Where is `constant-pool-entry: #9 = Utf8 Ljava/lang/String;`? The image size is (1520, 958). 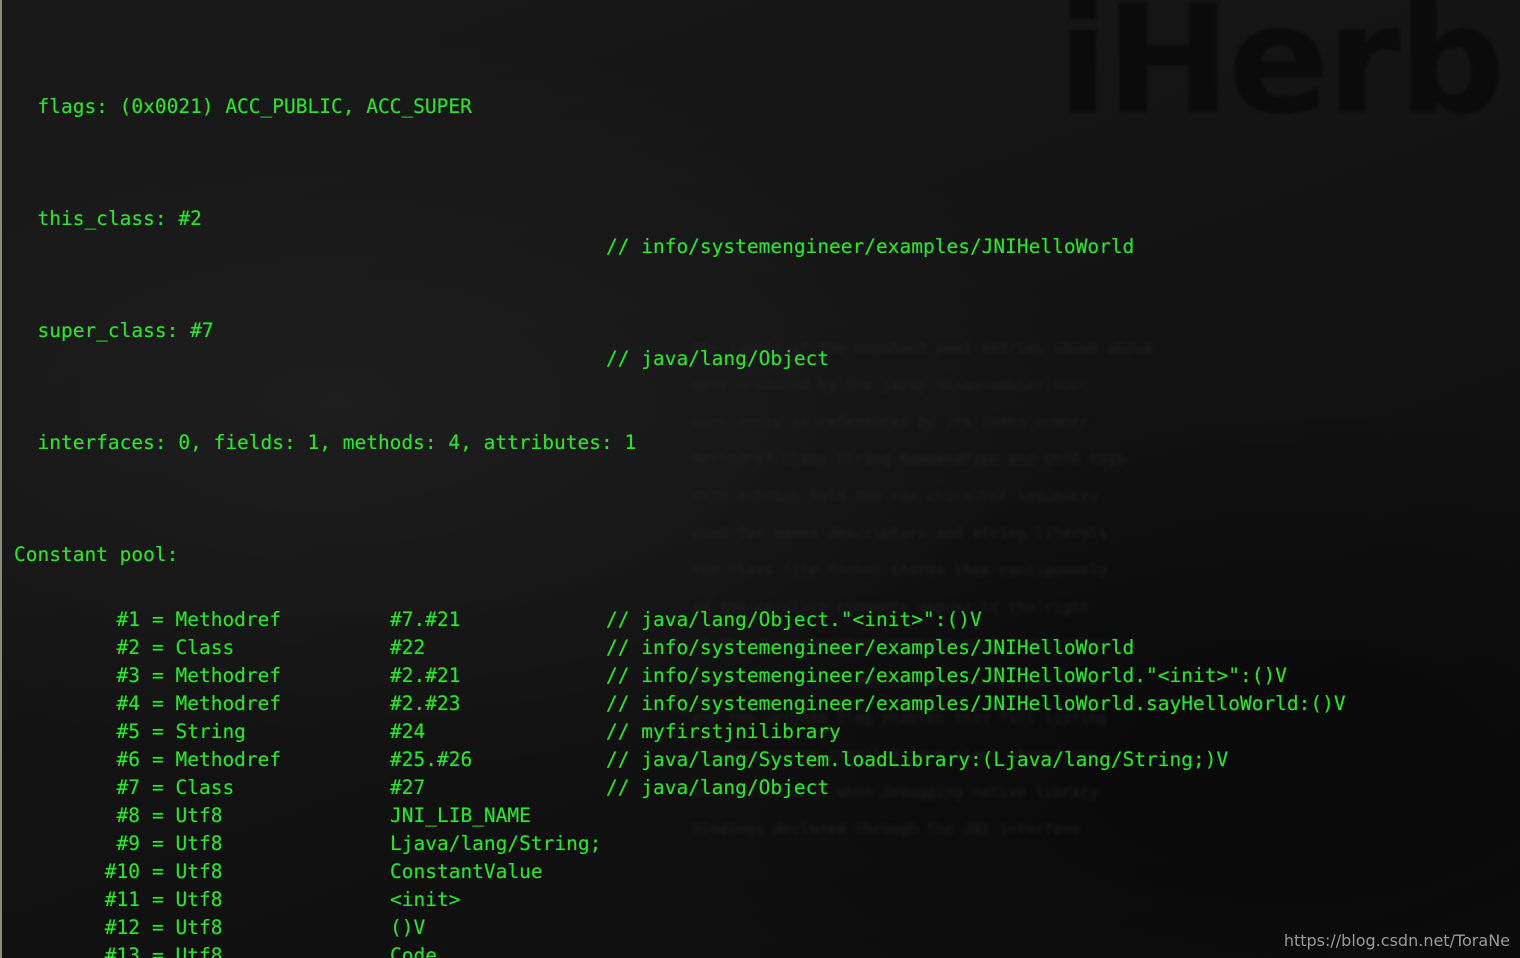 constant-pool-entry: #9 = Utf8 Ljava/lang/String; is located at coordinates (302, 844).